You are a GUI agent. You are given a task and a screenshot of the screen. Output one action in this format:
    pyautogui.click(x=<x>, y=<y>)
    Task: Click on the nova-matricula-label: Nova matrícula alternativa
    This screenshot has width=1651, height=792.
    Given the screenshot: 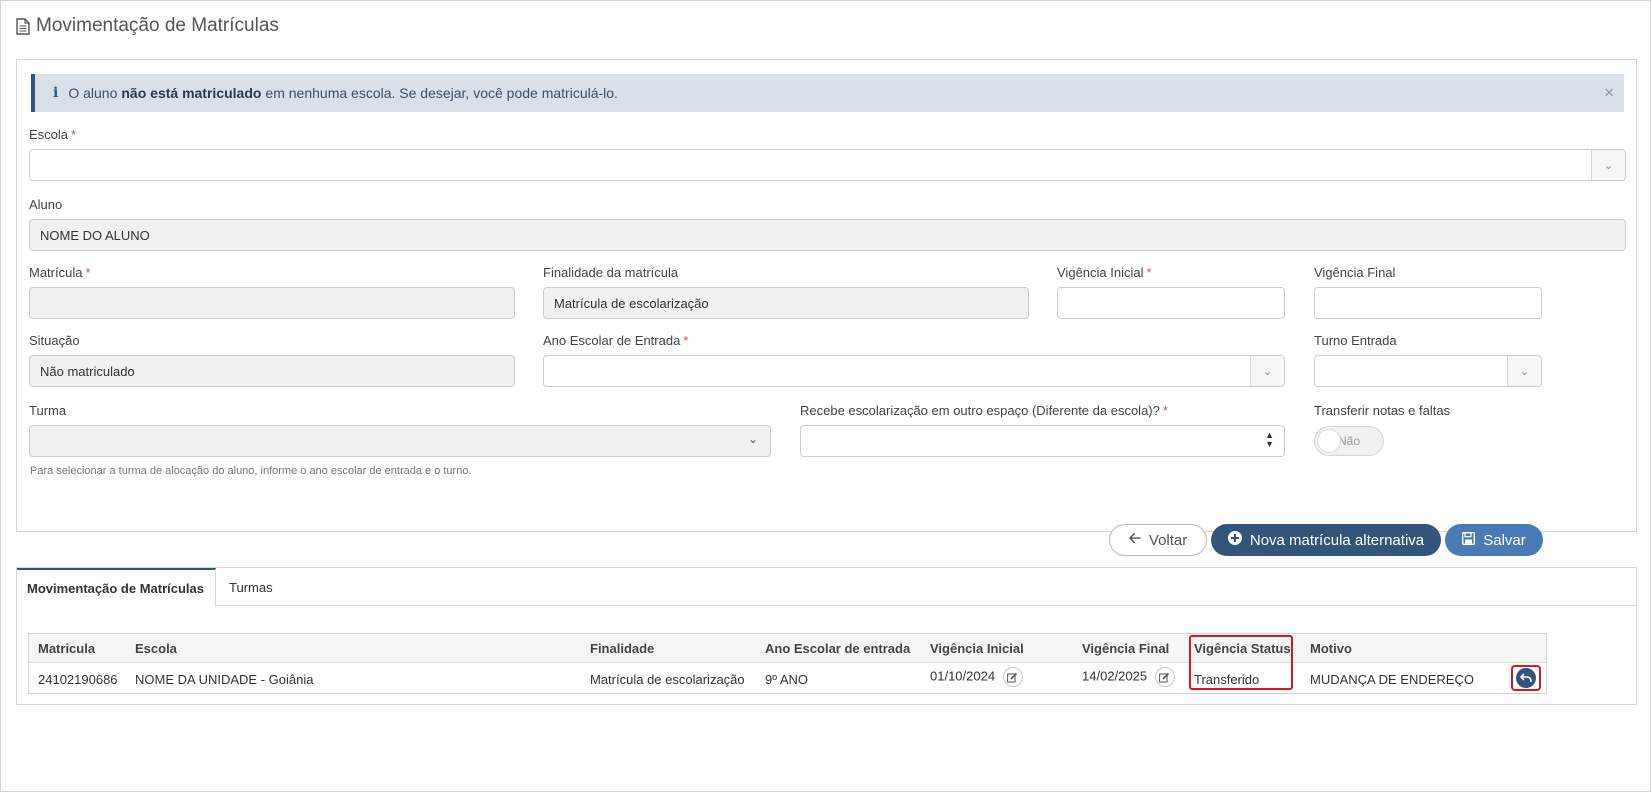 What is the action you would take?
    pyautogui.click(x=1337, y=540)
    